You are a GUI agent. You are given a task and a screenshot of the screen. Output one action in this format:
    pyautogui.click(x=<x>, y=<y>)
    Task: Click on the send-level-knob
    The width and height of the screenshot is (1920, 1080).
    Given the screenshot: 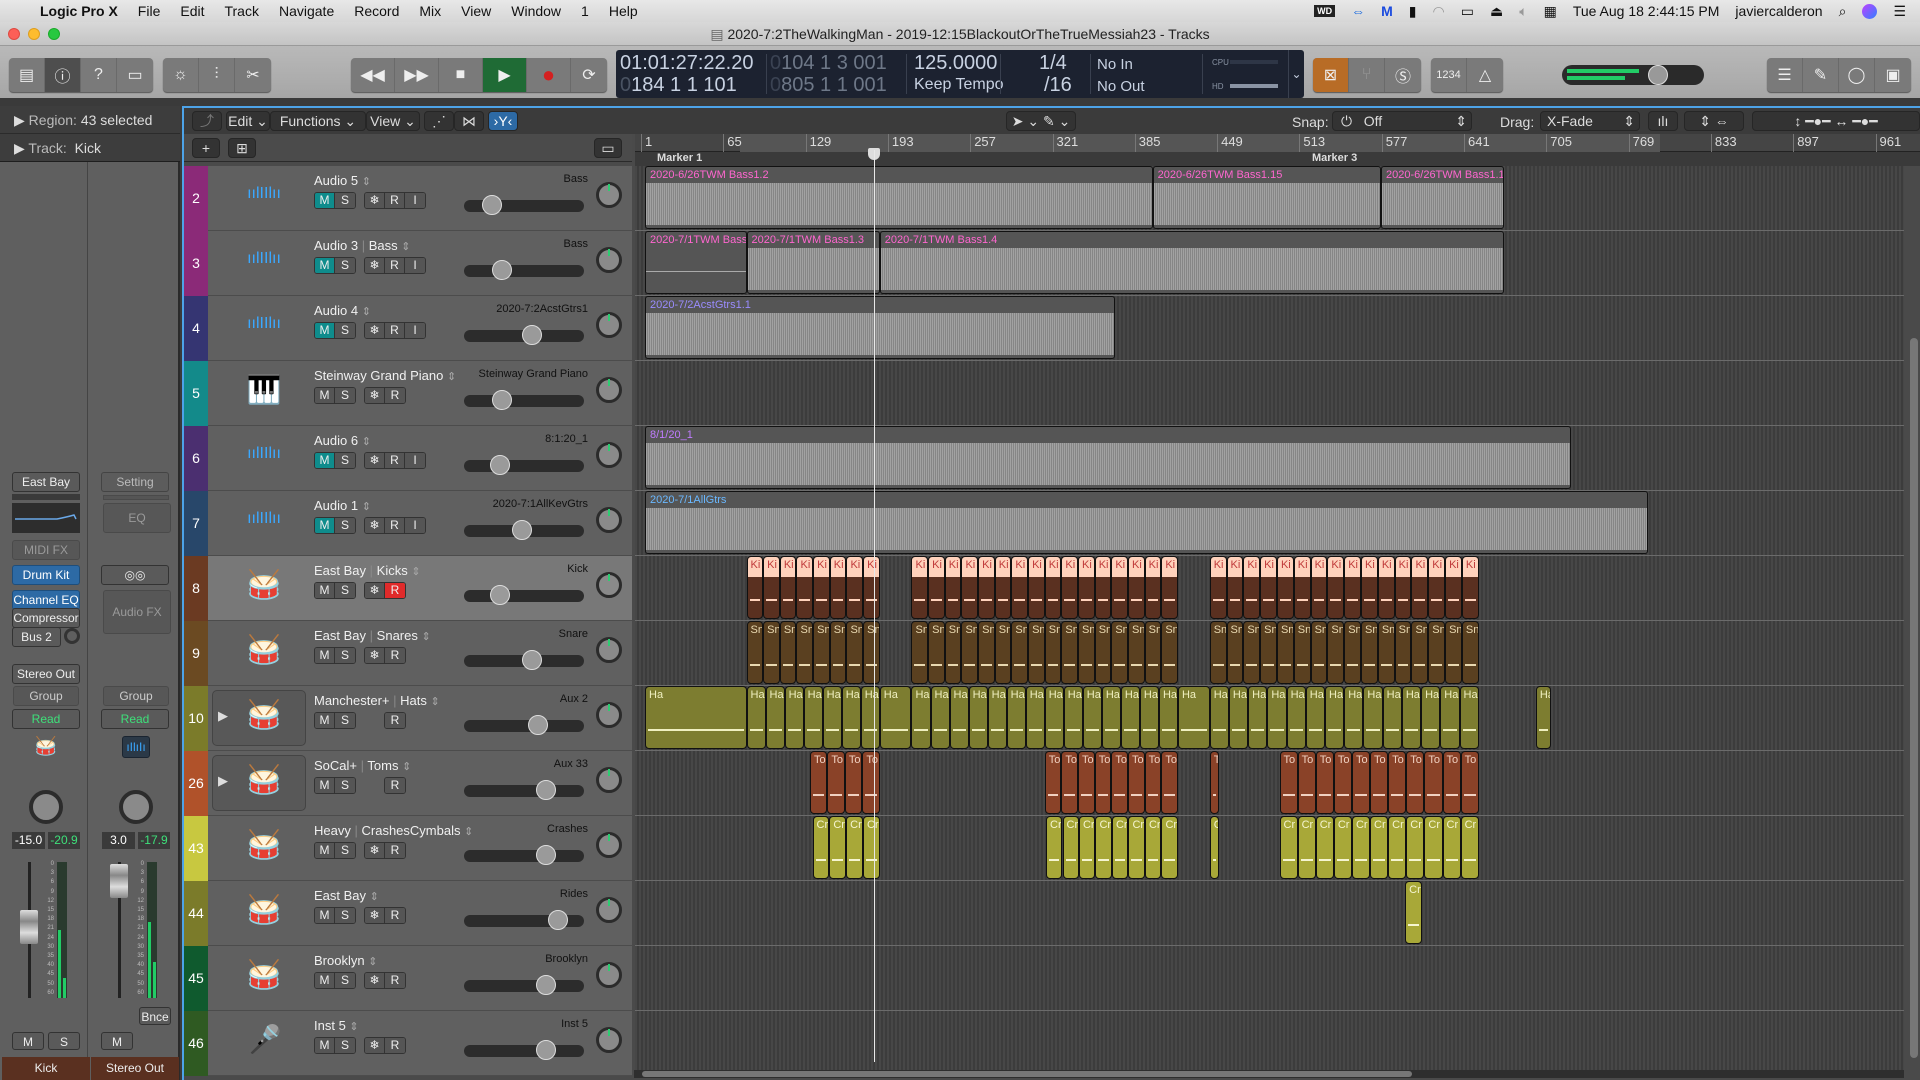 What is the action you would take?
    pyautogui.click(x=72, y=636)
    